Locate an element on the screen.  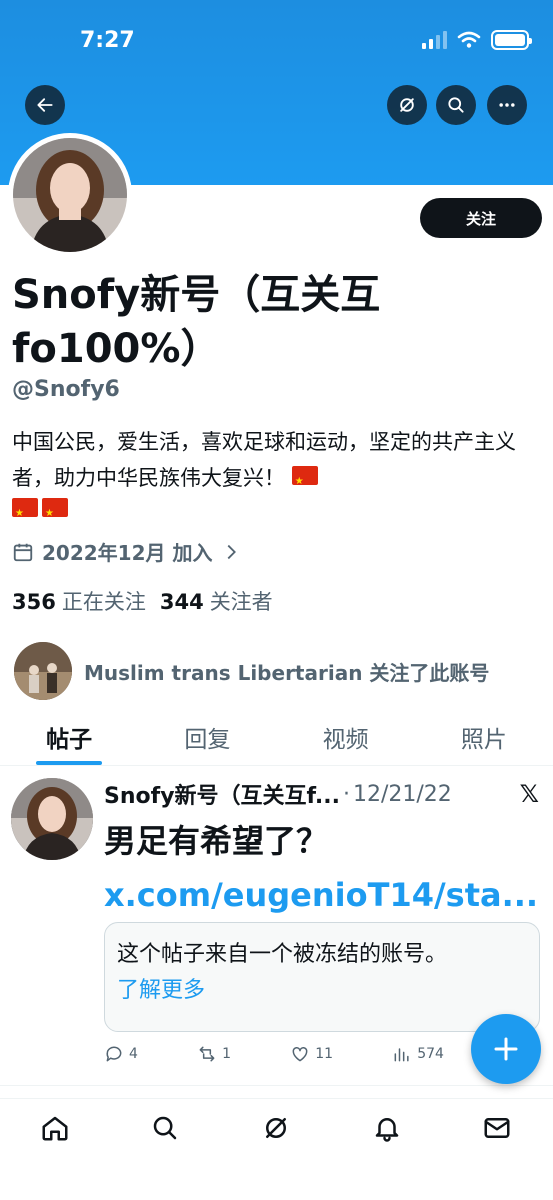
retweet-button: 1 is located at coordinates (214, 1054).